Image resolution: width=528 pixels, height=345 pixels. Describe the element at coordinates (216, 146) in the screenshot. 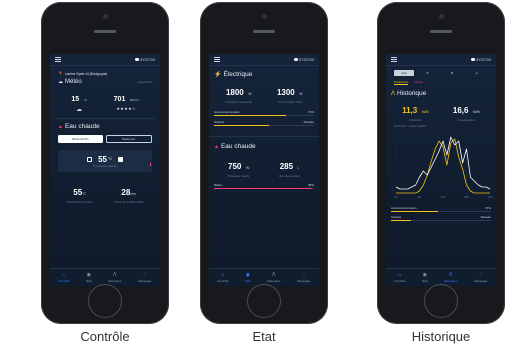

I see `flame-icon: ▲` at that location.